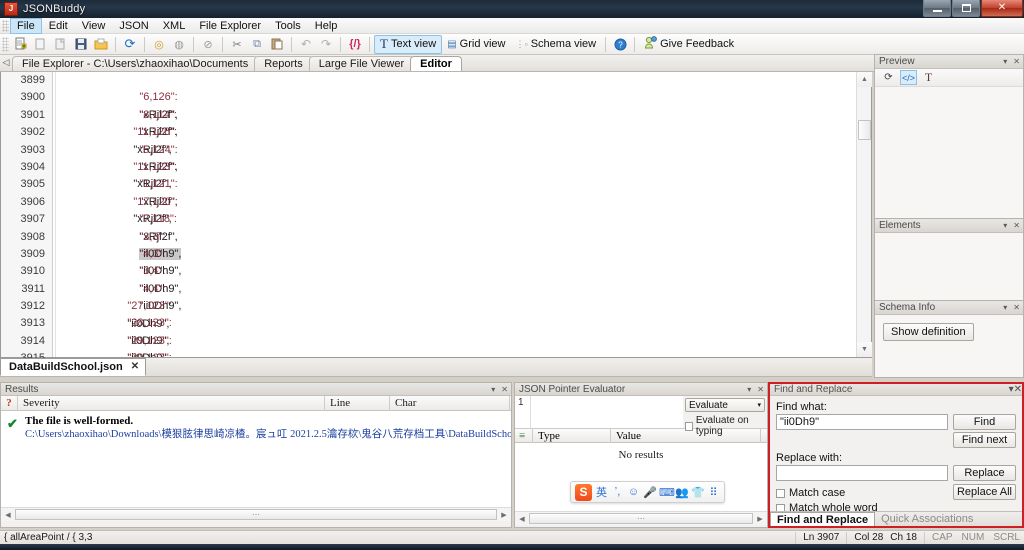 The width and height of the screenshot is (1024, 550). I want to click on jpe-col-value: Value, so click(686, 435).